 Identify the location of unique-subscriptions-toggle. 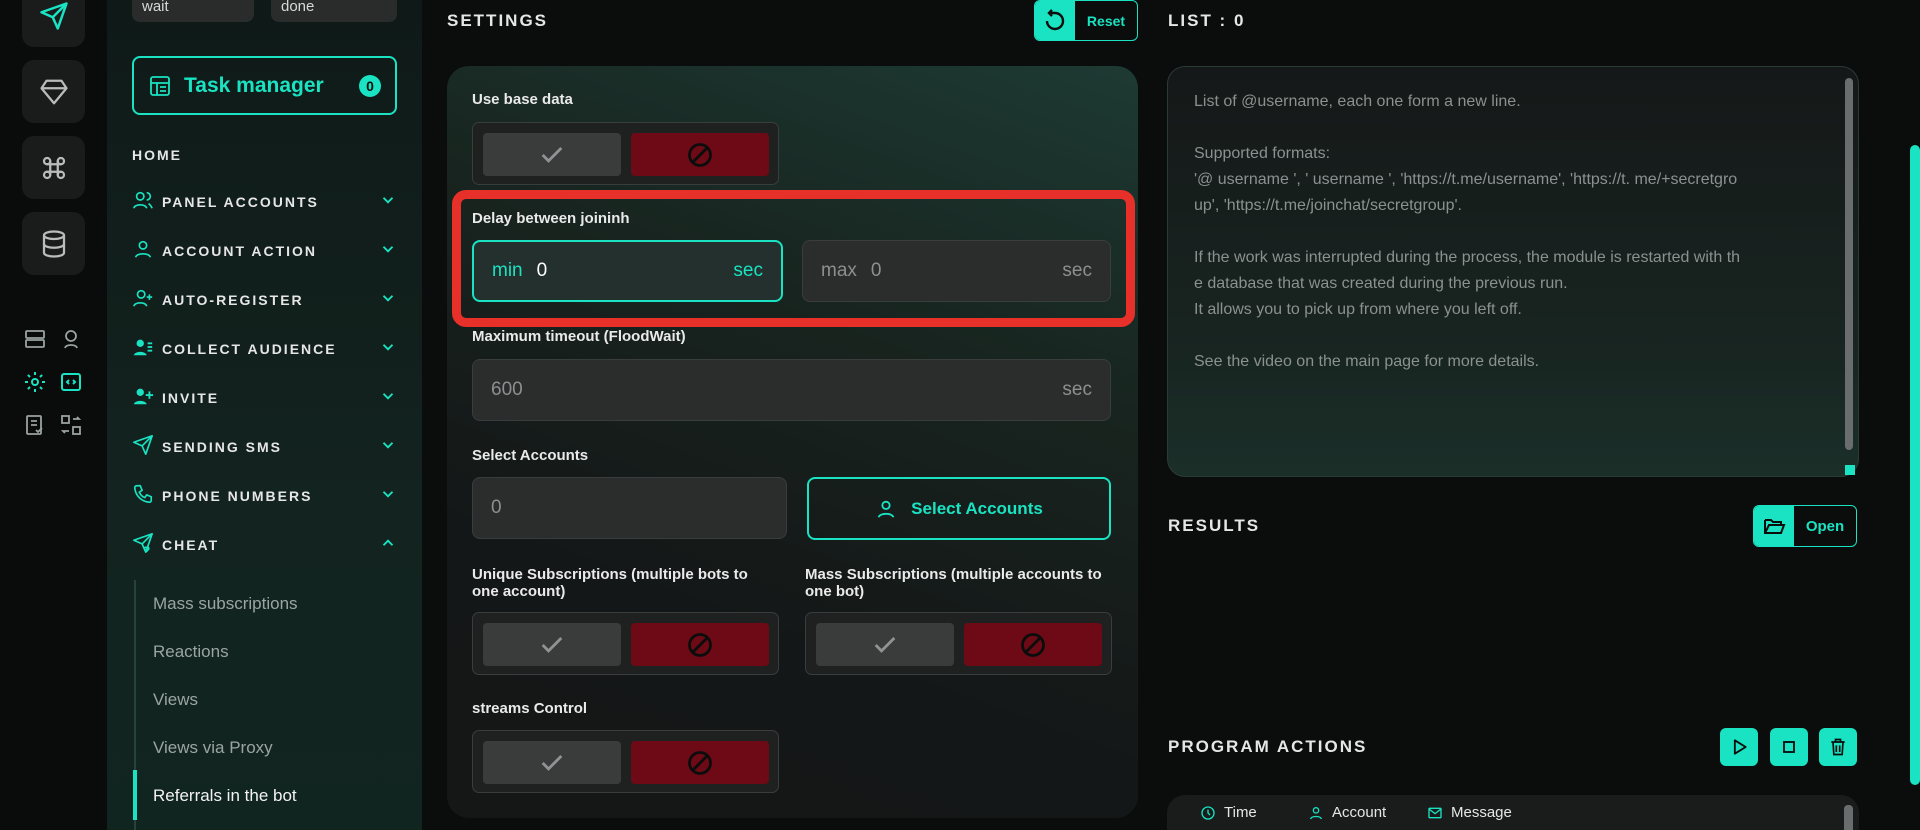
(625, 643).